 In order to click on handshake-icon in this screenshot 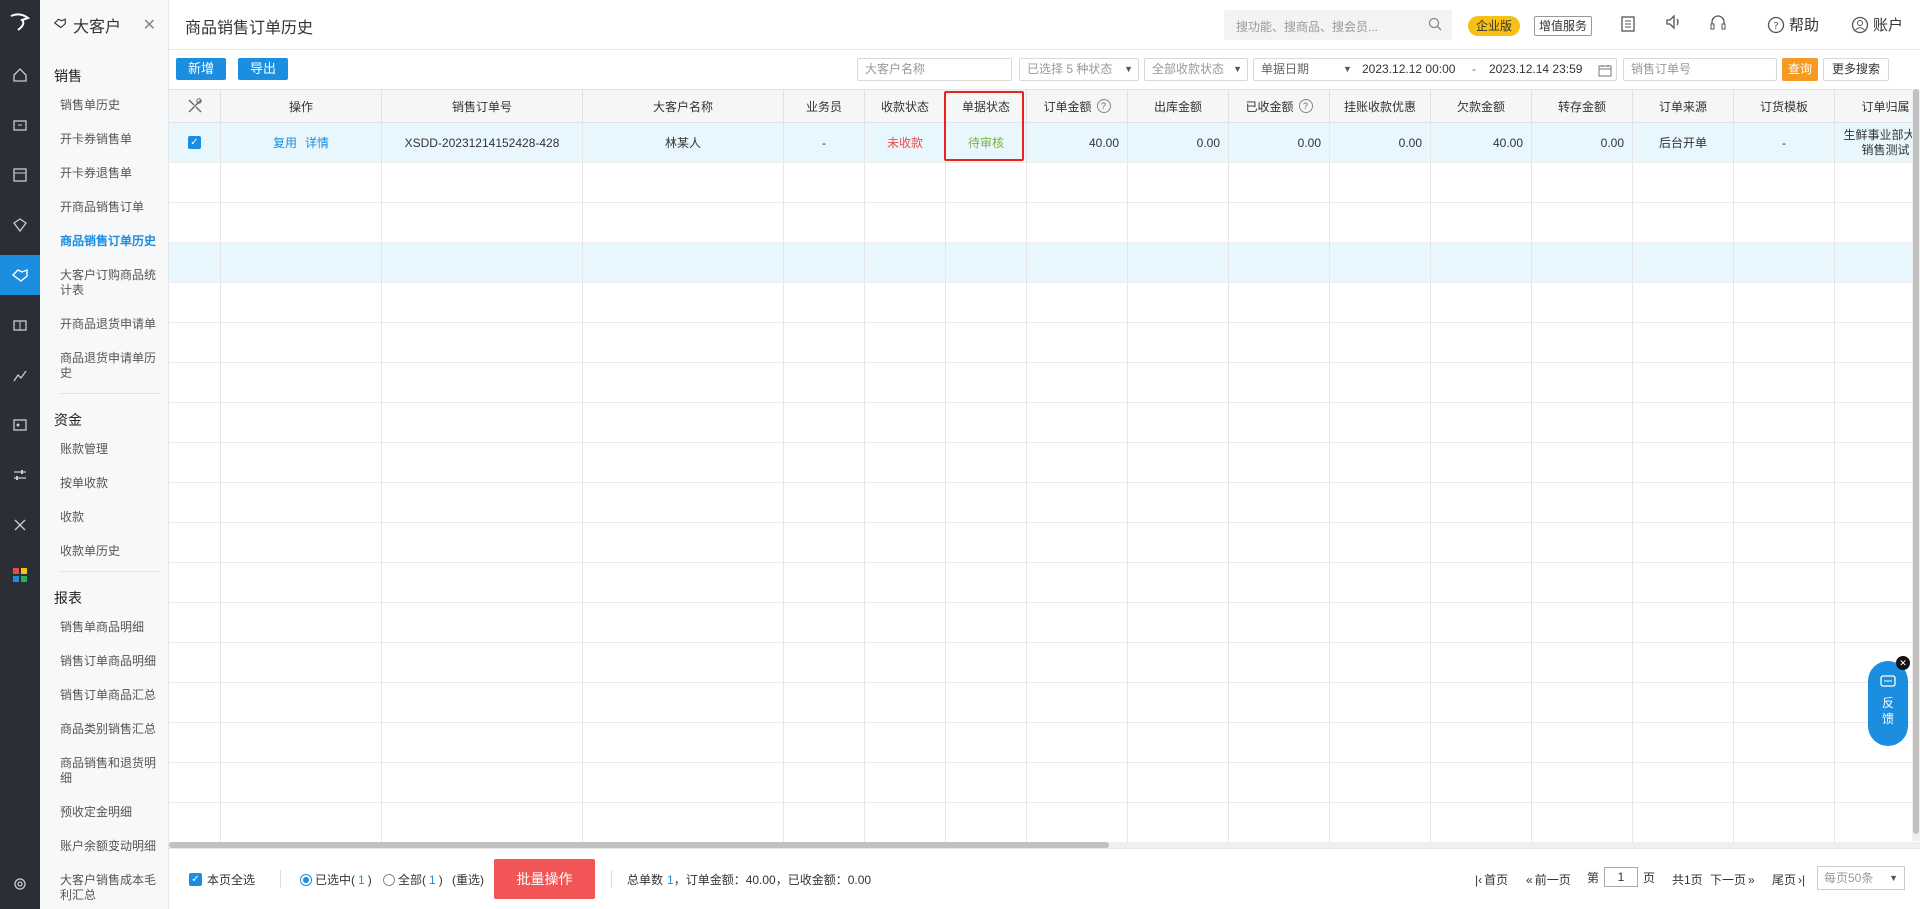, I will do `click(20, 275)`.